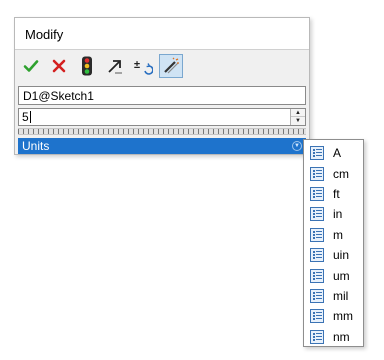 This screenshot has height=360, width=384. I want to click on plus-minus-icon: ±, so click(143, 67).